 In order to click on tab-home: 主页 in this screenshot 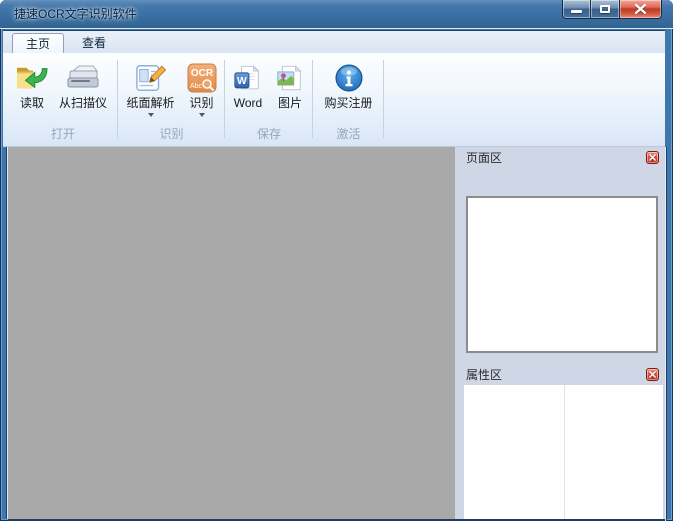, I will do `click(38, 43)`.